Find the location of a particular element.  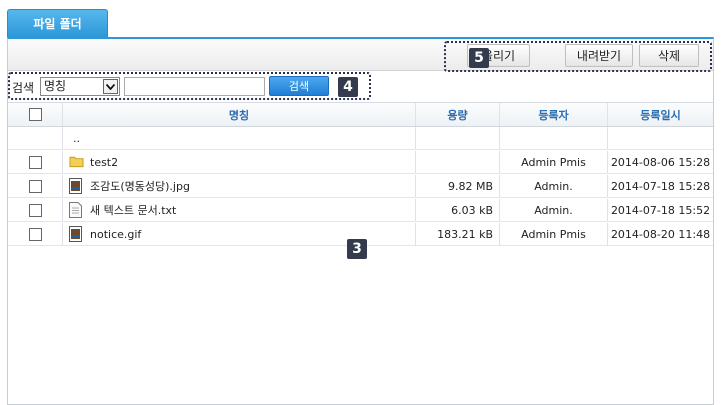

table-row: .. is located at coordinates (360, 138).